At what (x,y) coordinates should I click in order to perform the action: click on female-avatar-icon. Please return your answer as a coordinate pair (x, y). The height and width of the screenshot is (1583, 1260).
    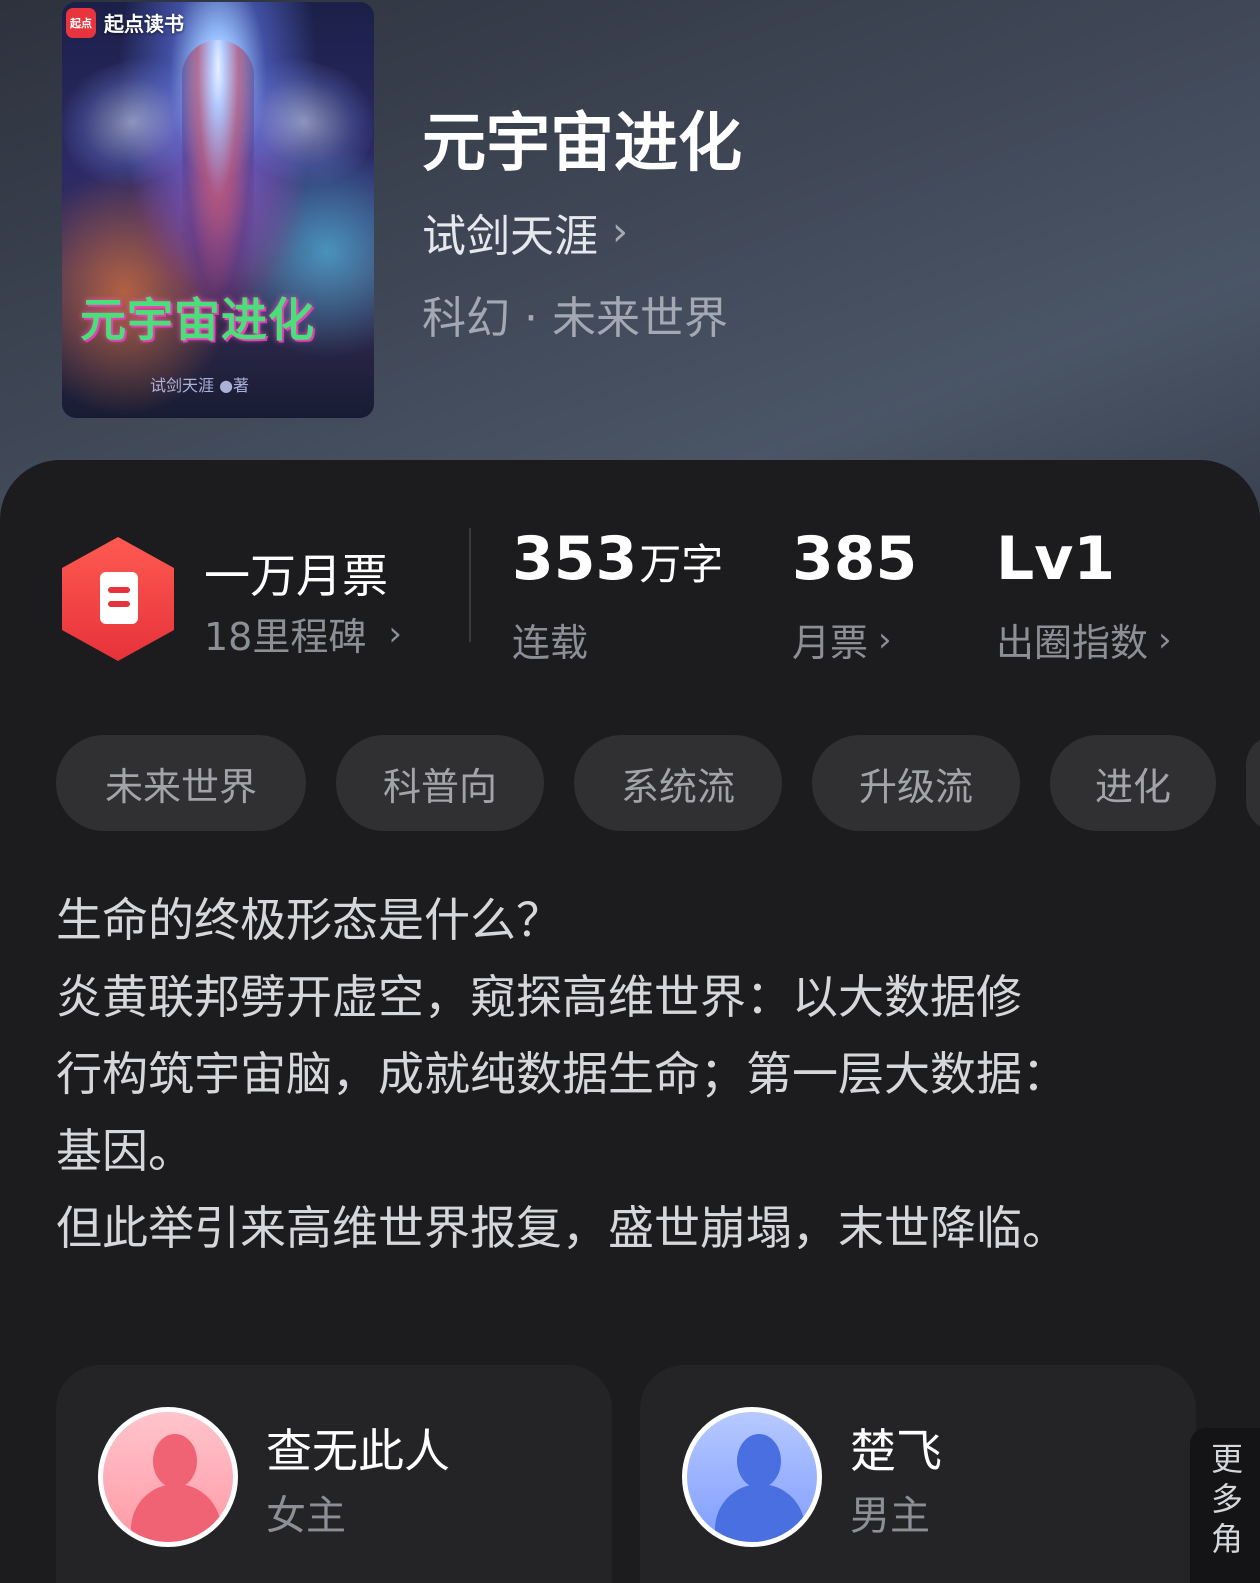
    Looking at the image, I should click on (168, 1477).